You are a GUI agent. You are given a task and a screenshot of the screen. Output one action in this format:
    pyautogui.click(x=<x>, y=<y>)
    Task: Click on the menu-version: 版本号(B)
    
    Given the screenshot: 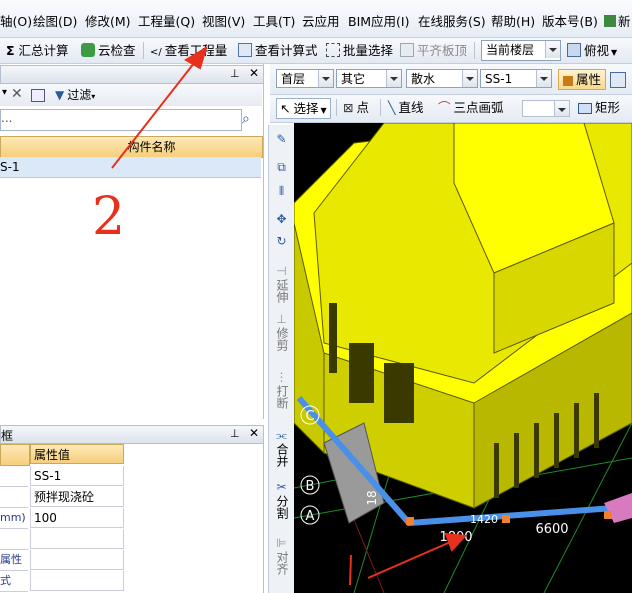 What is the action you would take?
    pyautogui.click(x=570, y=20)
    